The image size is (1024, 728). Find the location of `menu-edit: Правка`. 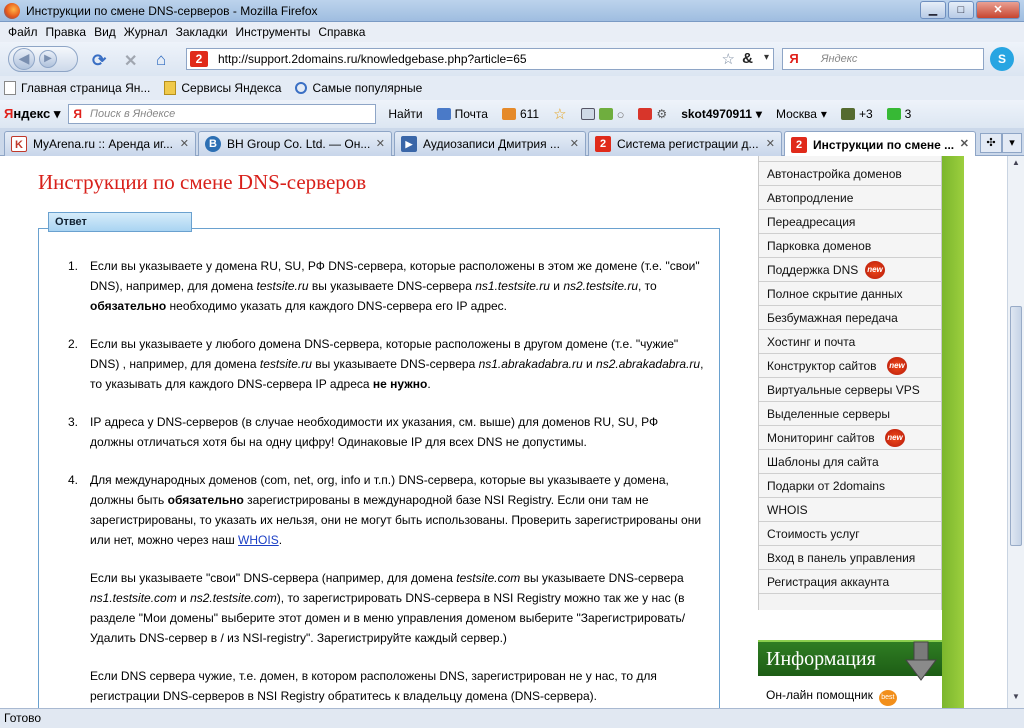

menu-edit: Правка is located at coordinates (66, 32).